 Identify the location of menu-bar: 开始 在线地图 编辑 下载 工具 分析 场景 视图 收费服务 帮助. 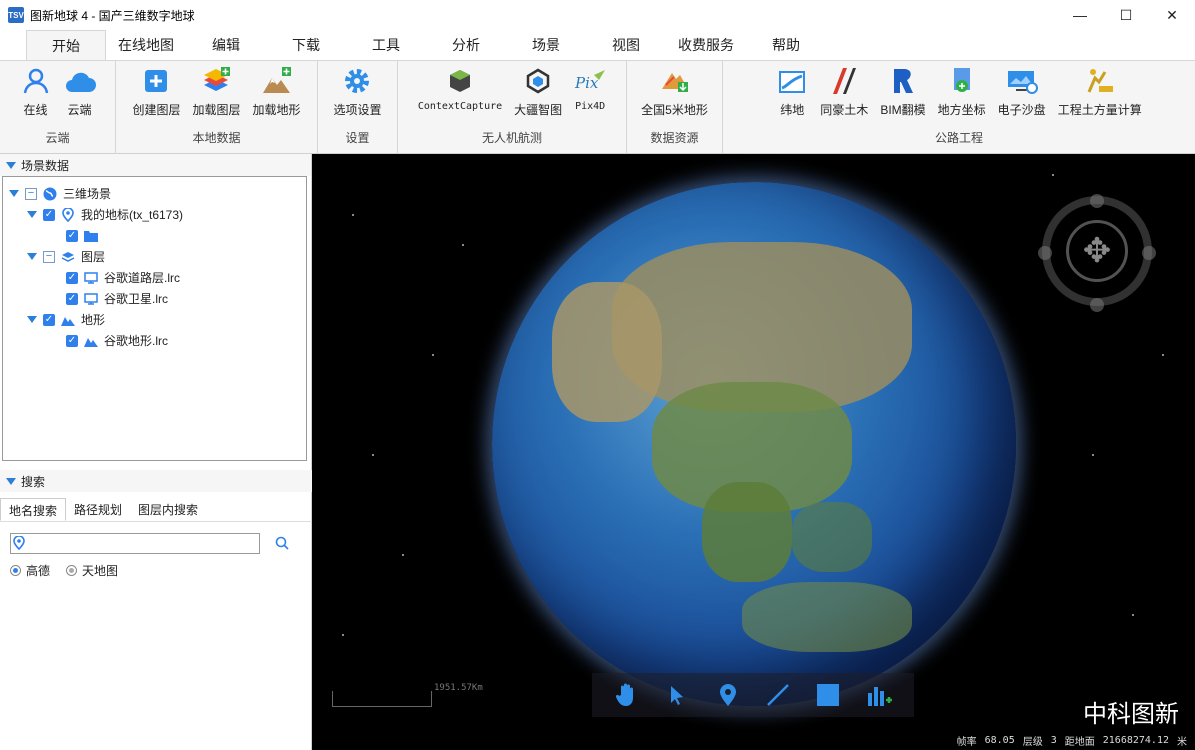
(597, 45).